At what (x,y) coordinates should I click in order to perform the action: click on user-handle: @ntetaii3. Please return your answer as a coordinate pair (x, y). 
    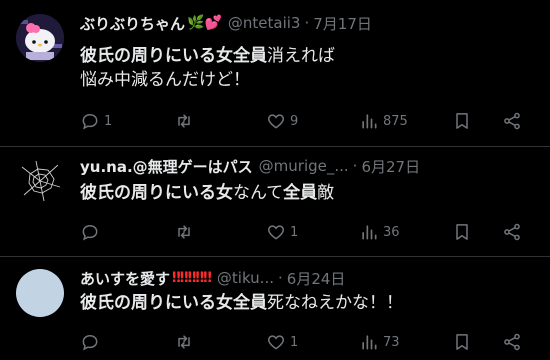
    Looking at the image, I should click on (264, 23).